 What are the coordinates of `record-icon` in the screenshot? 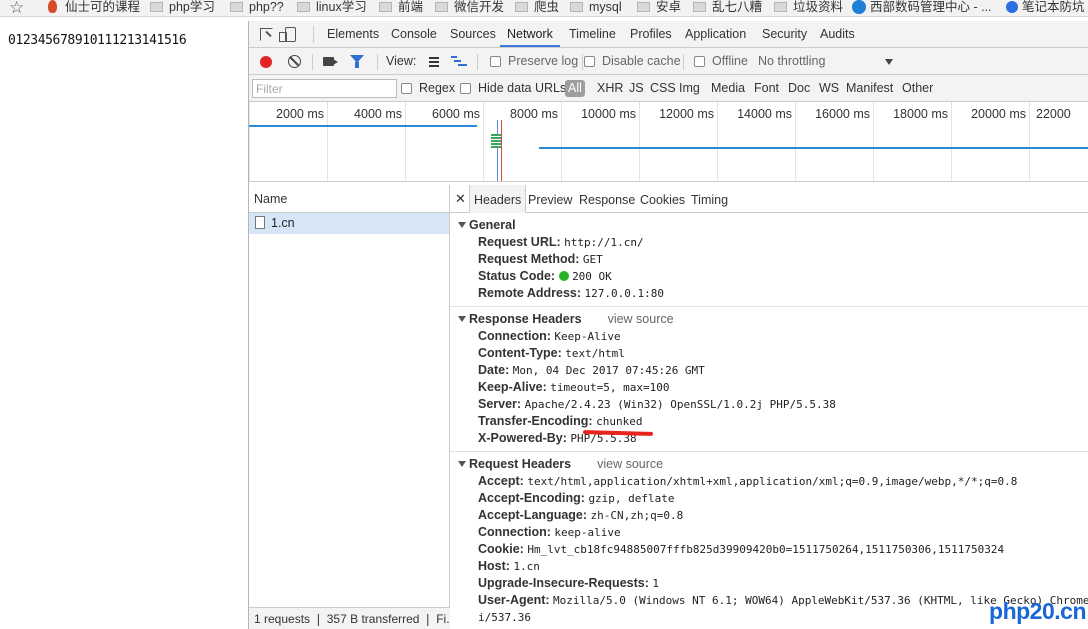 It's located at (266, 62).